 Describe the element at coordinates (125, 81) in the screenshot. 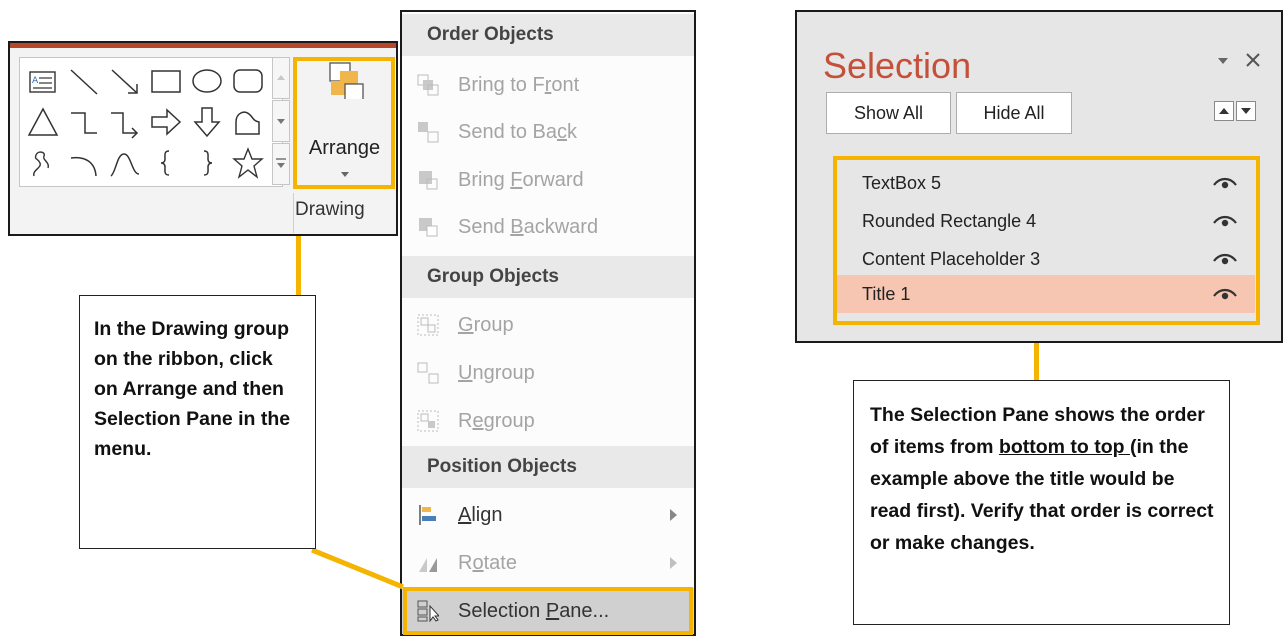

I see `arrow-line-icon` at that location.